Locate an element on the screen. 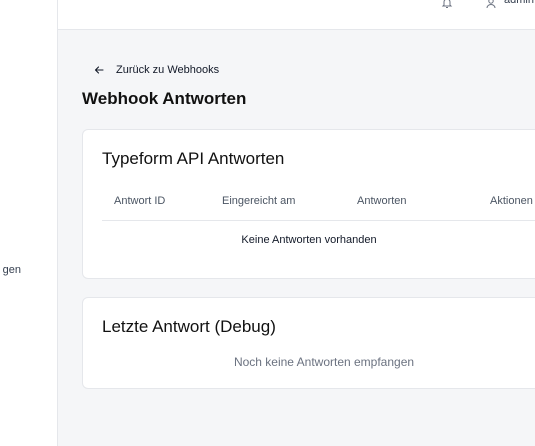 The width and height of the screenshot is (535, 446). top-bar: admin is located at coordinates (296, 15).